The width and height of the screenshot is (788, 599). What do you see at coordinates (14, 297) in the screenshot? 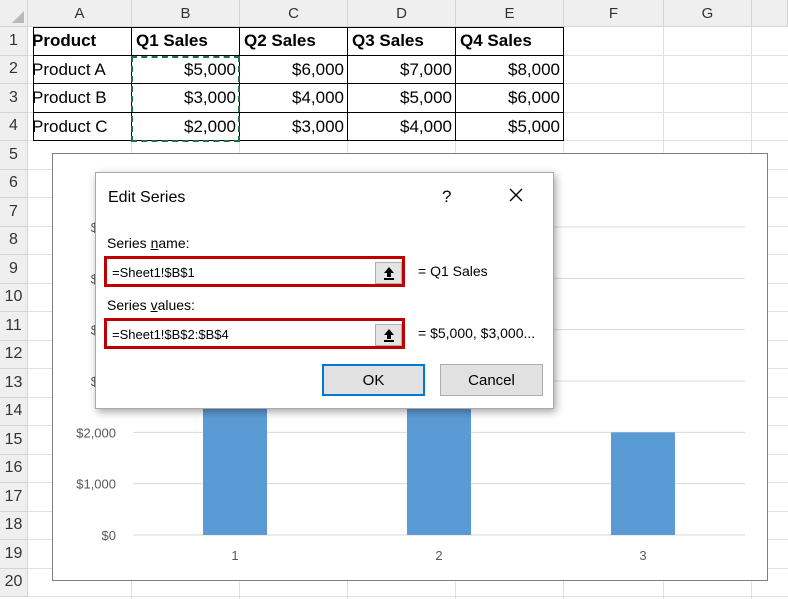
I see `row-header-10: 10` at bounding box center [14, 297].